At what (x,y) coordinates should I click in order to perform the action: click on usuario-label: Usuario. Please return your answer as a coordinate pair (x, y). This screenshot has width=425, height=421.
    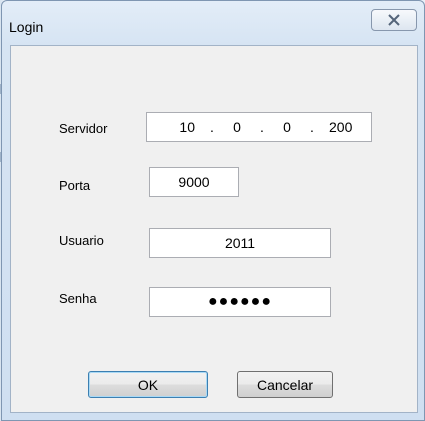
    Looking at the image, I should click on (81, 240).